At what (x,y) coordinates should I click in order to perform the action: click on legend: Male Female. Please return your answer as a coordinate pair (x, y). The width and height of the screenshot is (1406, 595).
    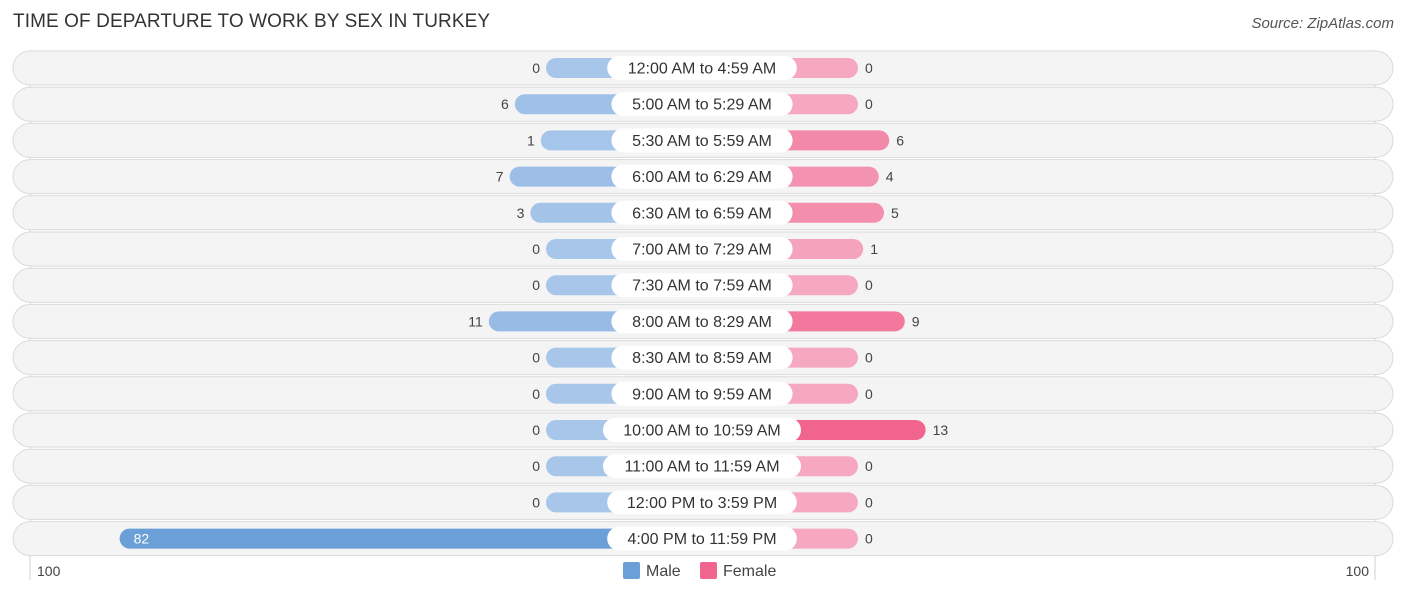
    Looking at the image, I should click on (699, 571).